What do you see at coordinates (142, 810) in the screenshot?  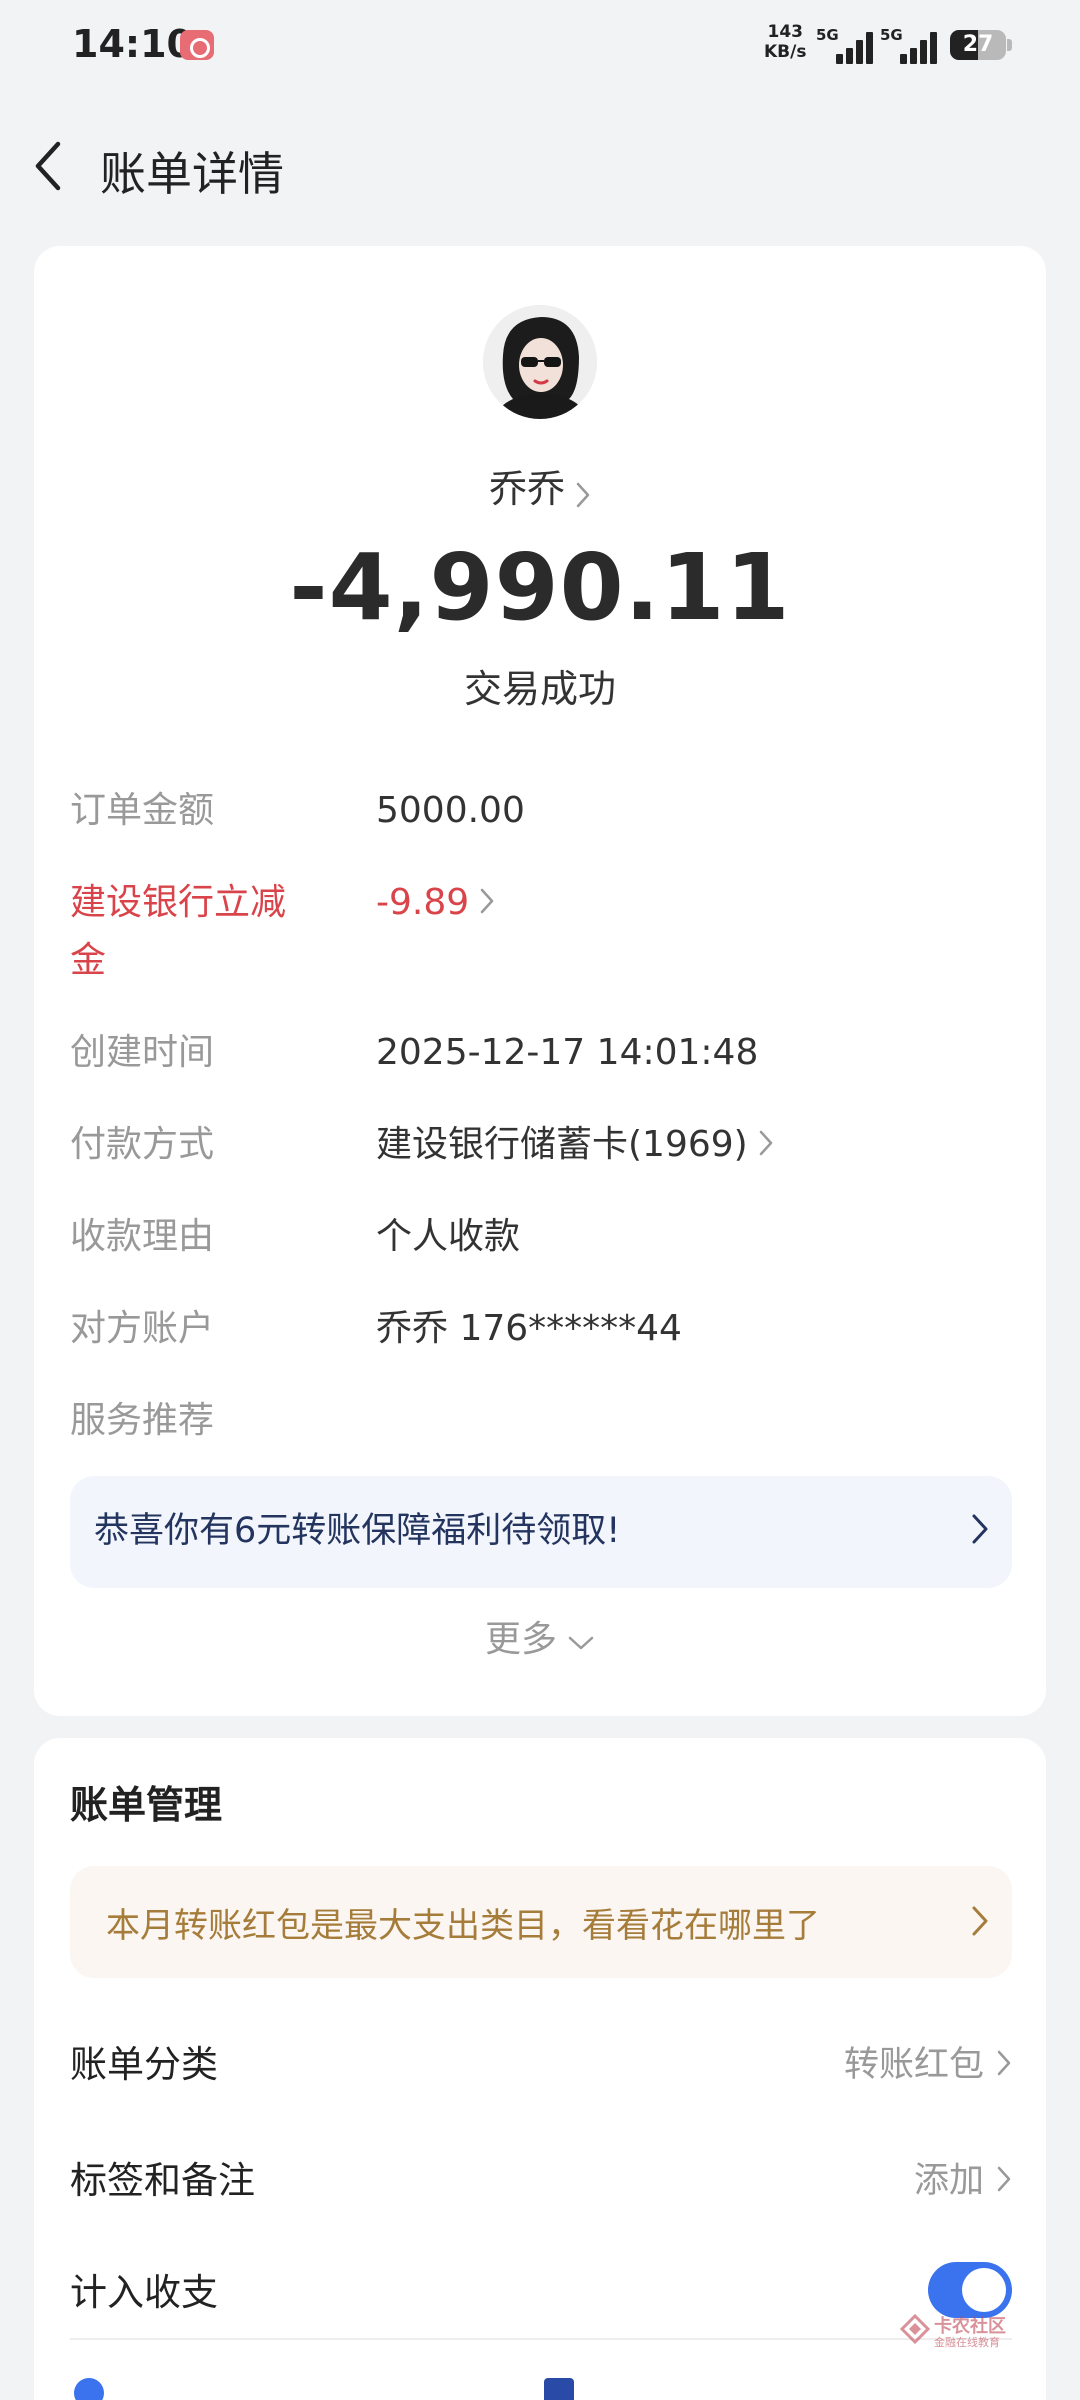 I see `detail-label: 订单金额` at bounding box center [142, 810].